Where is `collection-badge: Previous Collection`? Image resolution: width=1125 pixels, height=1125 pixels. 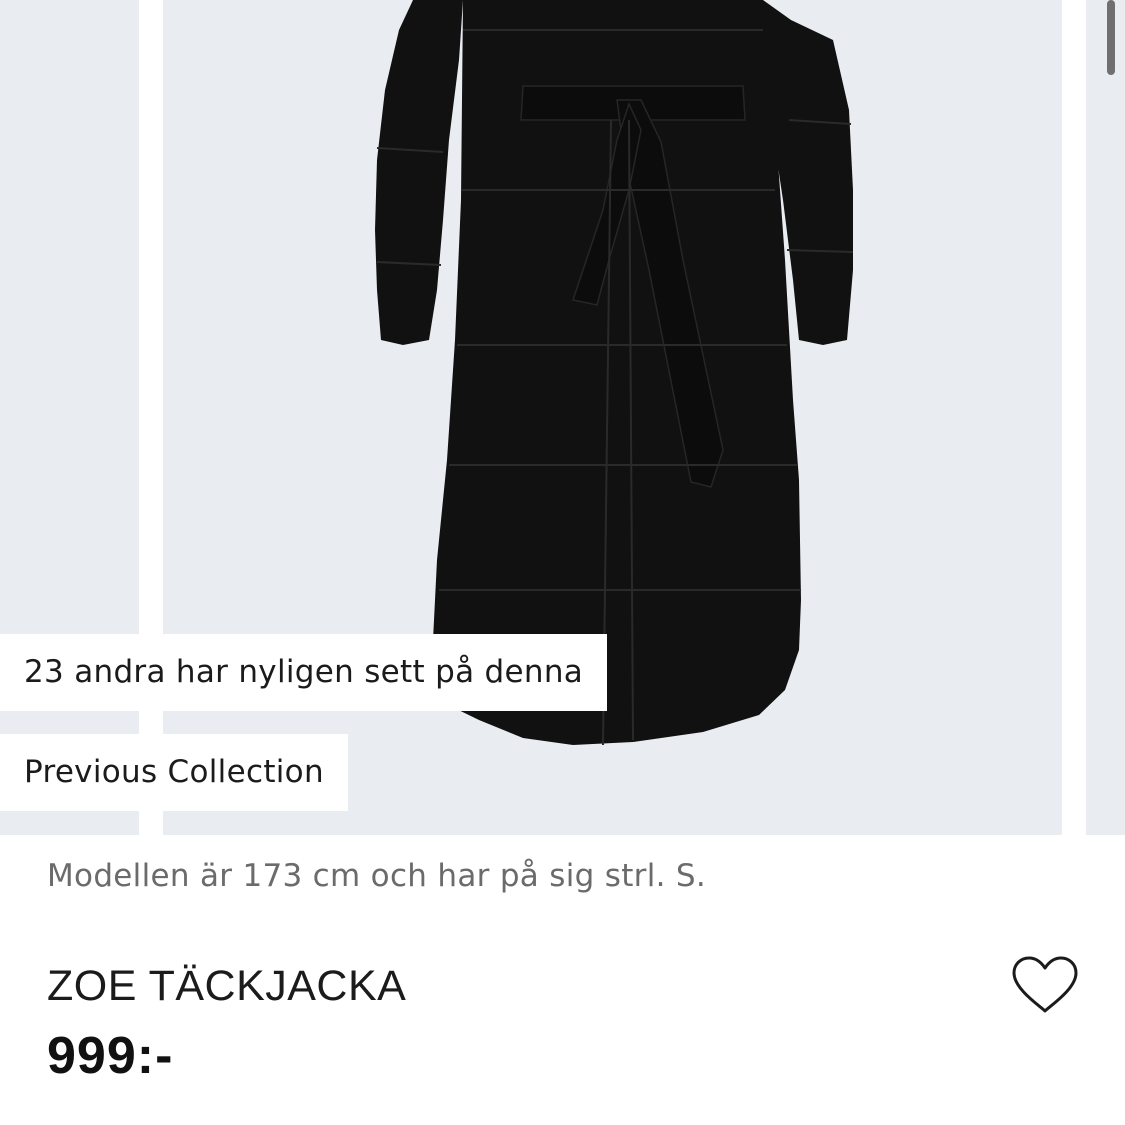 collection-badge: Previous Collection is located at coordinates (174, 772).